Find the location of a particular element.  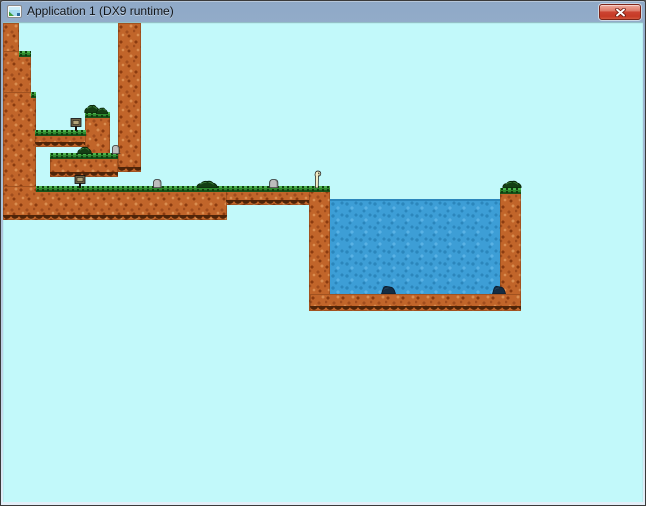

close-button is located at coordinates (620, 12).